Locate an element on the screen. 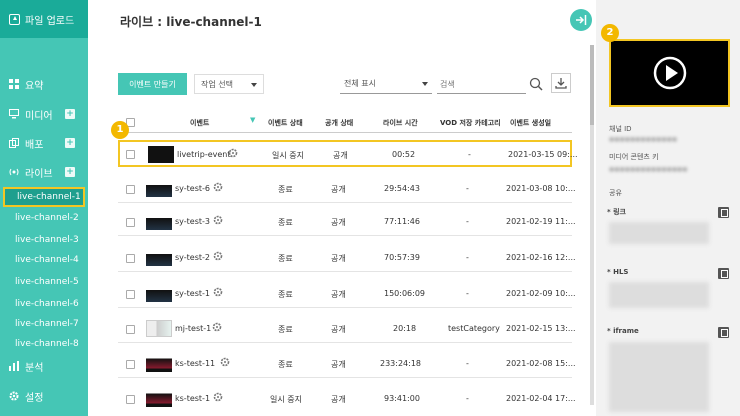  live-time: 00:52 is located at coordinates (404, 154).